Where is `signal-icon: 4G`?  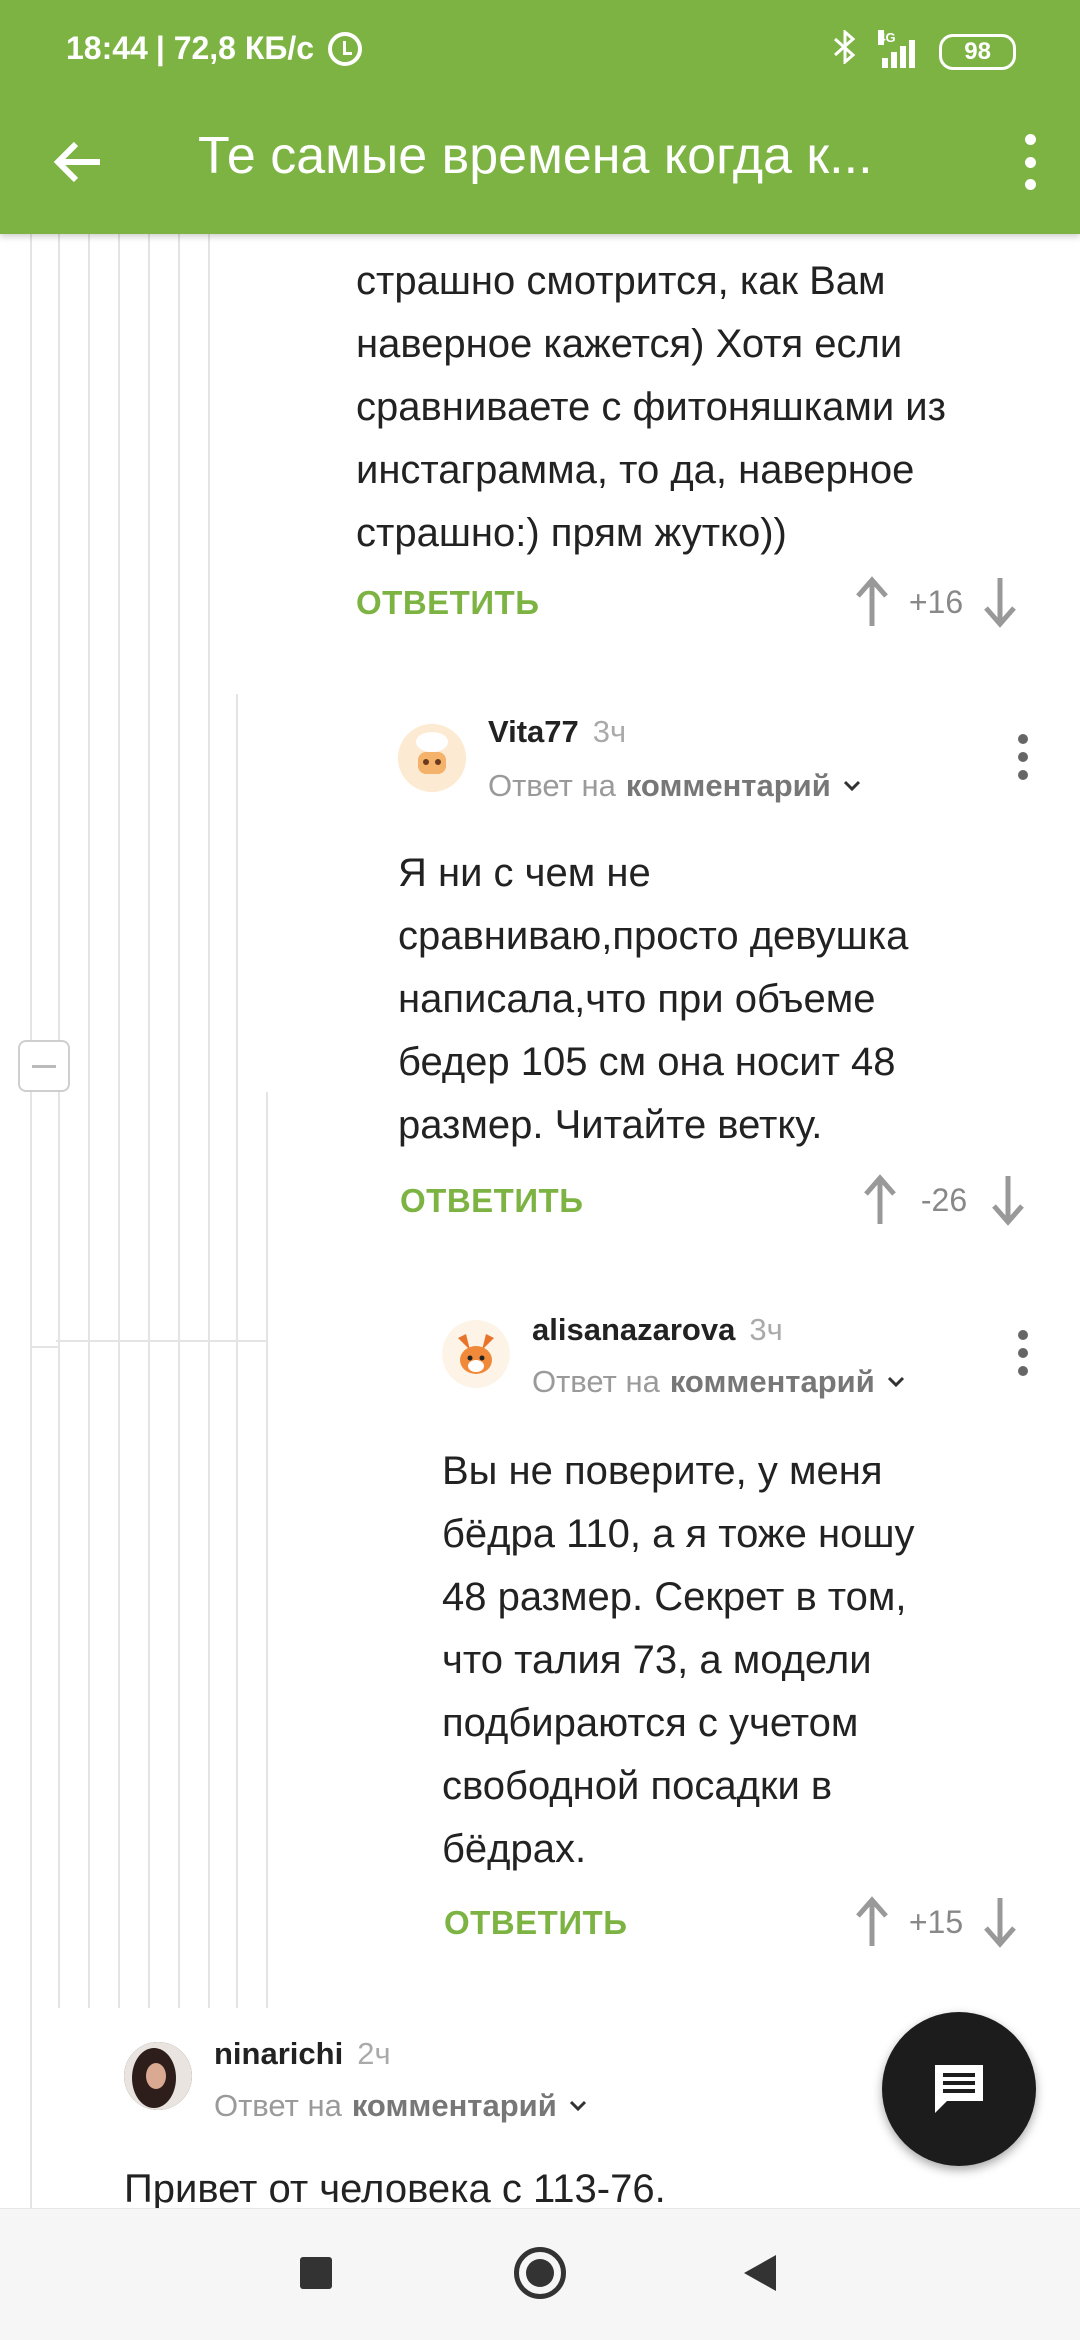 signal-icon: 4G is located at coordinates (897, 48).